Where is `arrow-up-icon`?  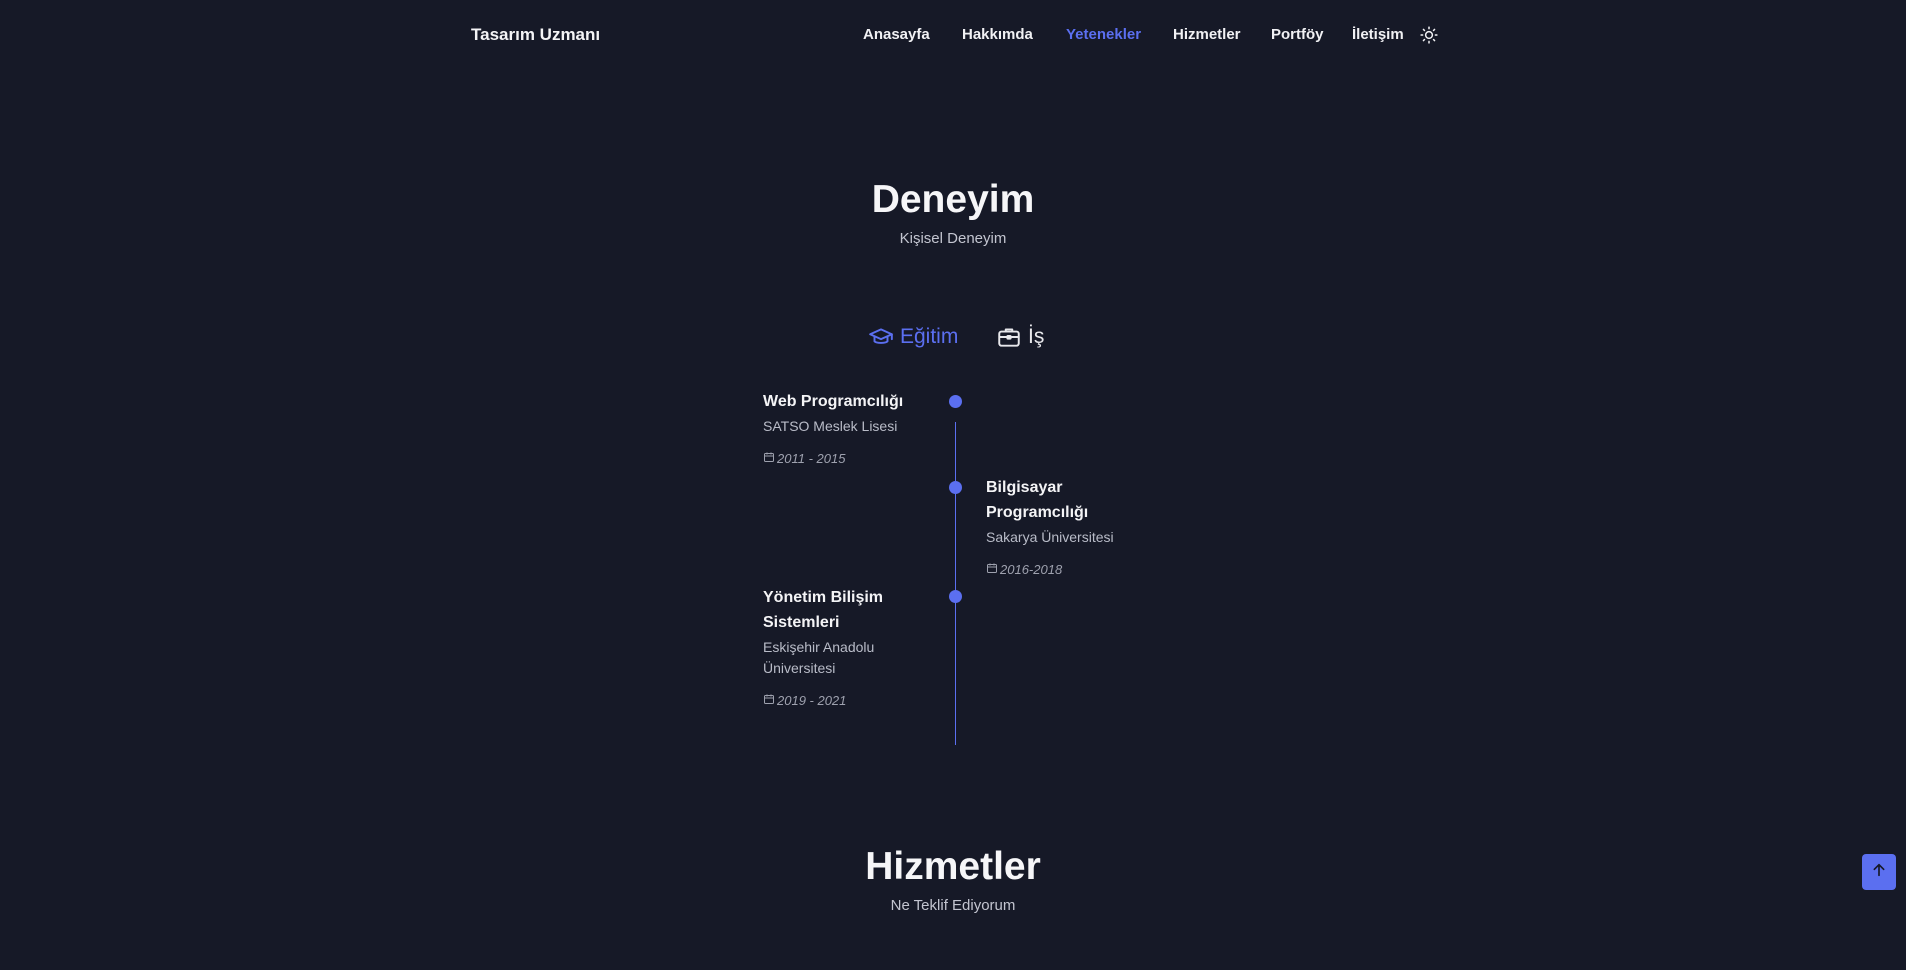 arrow-up-icon is located at coordinates (1879, 872).